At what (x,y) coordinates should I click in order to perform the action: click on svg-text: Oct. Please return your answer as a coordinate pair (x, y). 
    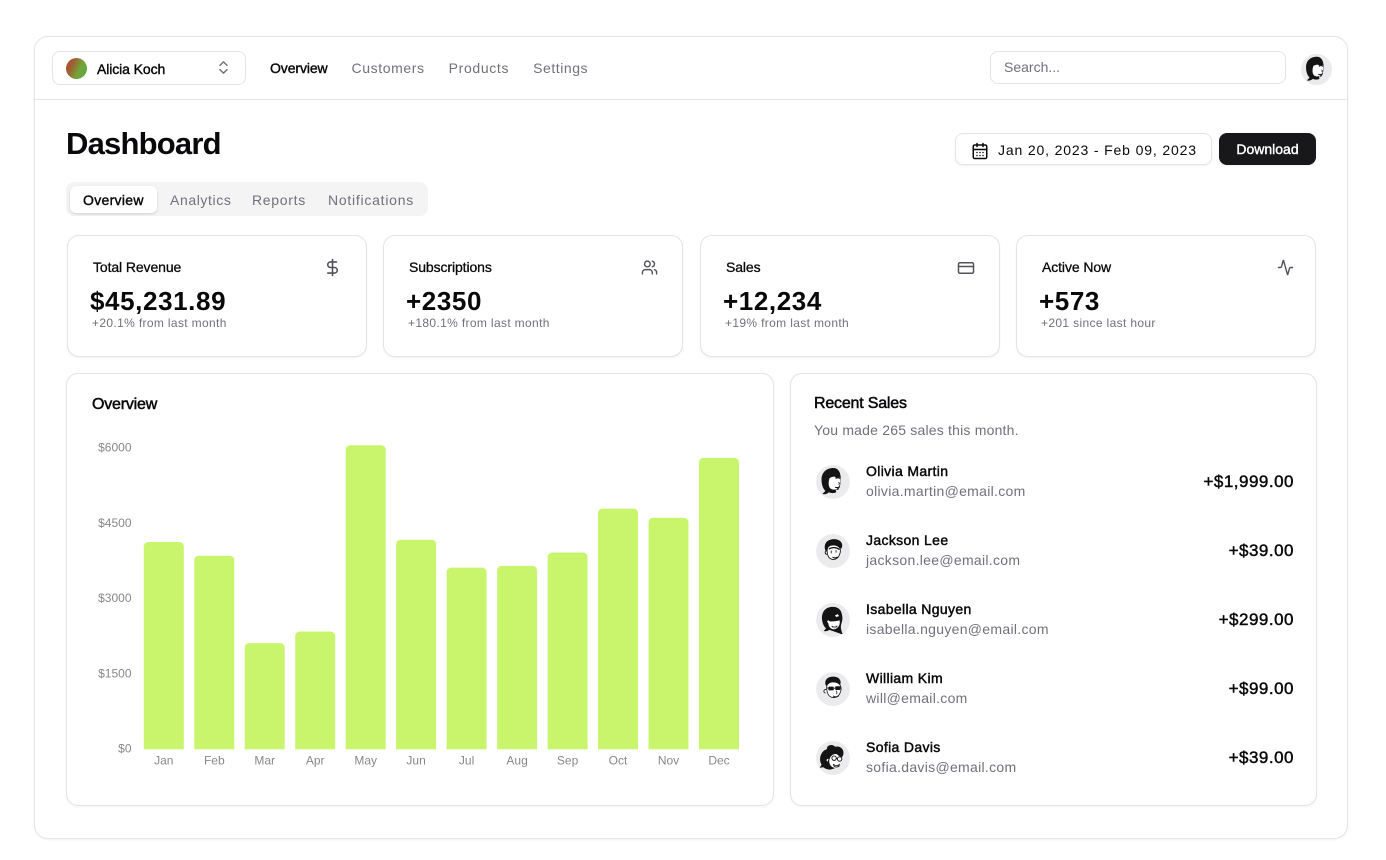
    Looking at the image, I should click on (618, 760).